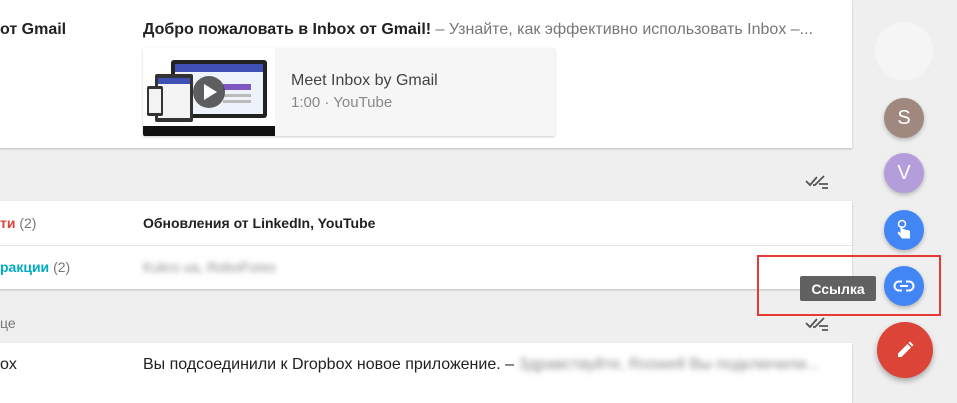 The width and height of the screenshot is (957, 403). I want to click on pencil-icon, so click(906, 349).